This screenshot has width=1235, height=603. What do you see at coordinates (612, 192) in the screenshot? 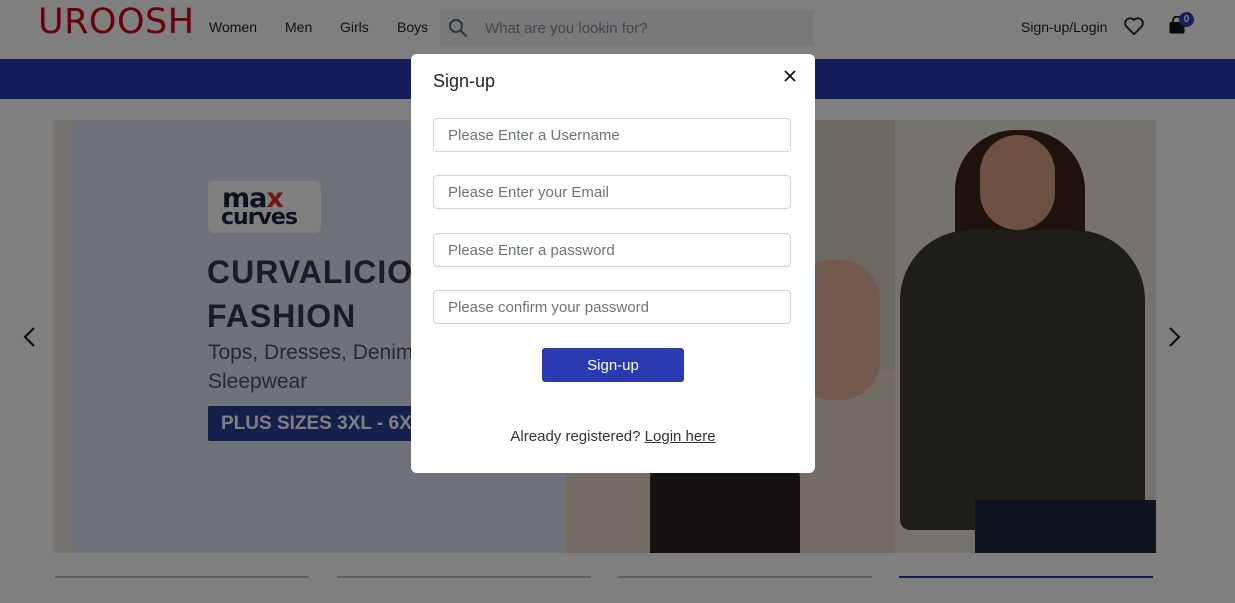
I see `email-field` at bounding box center [612, 192].